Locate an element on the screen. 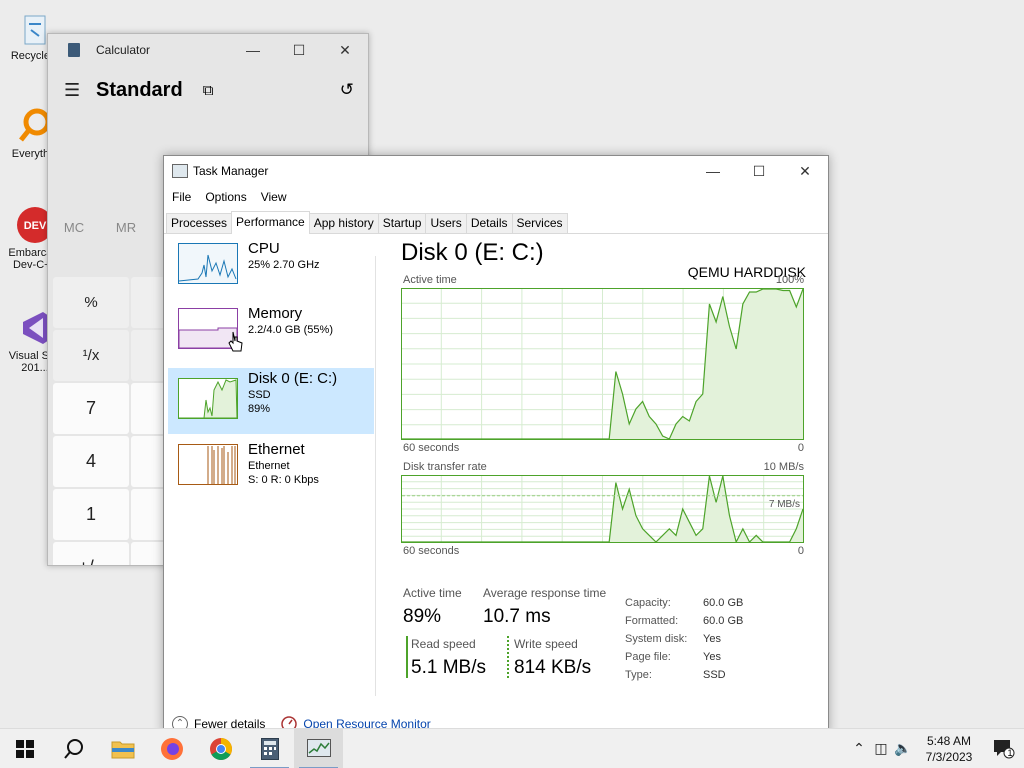 The height and width of the screenshot is (768, 1024). cpu-thumbnail-graph is located at coordinates (208, 263).